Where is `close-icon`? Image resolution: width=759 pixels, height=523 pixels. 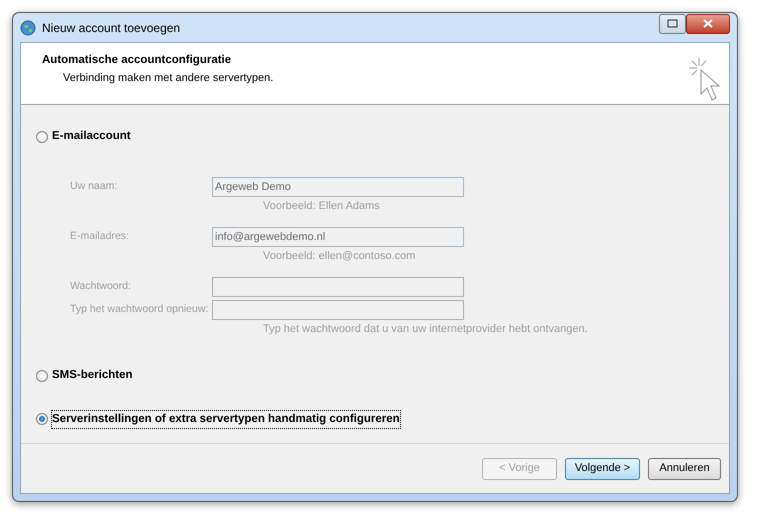
close-icon is located at coordinates (708, 23).